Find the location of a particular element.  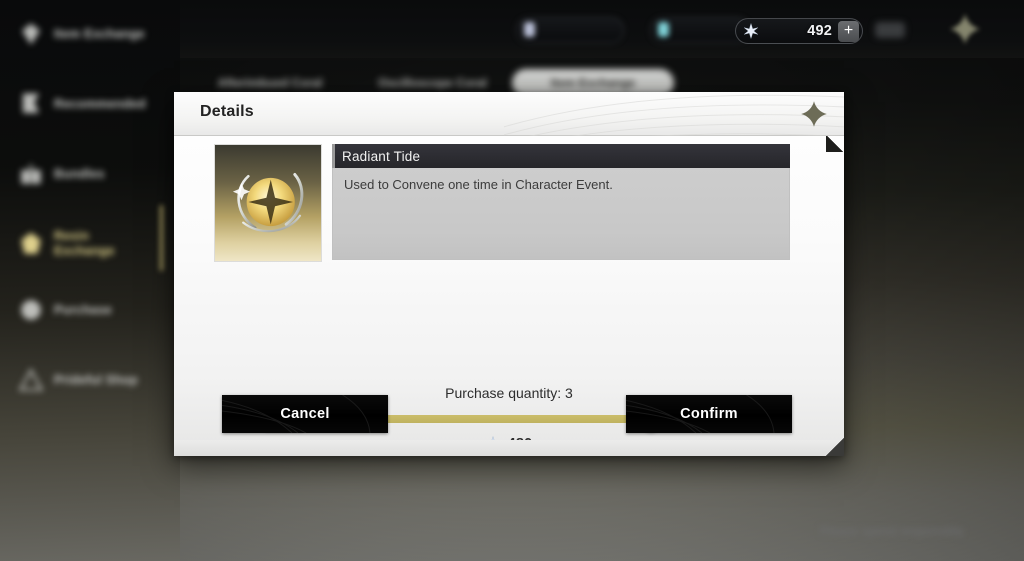

cancel-button: Cancel is located at coordinates (305, 414).